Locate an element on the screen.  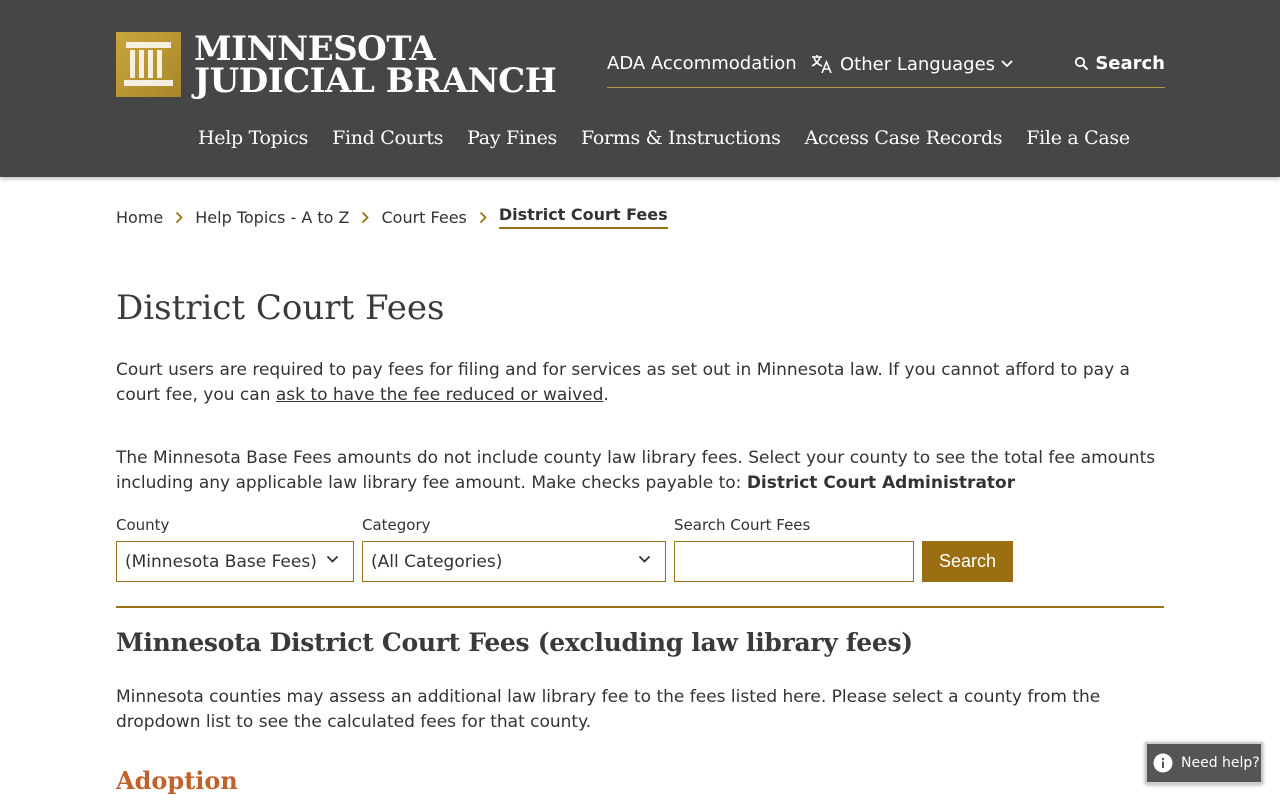
ada-accommodation-link: ADA Accommodation is located at coordinates (702, 63).